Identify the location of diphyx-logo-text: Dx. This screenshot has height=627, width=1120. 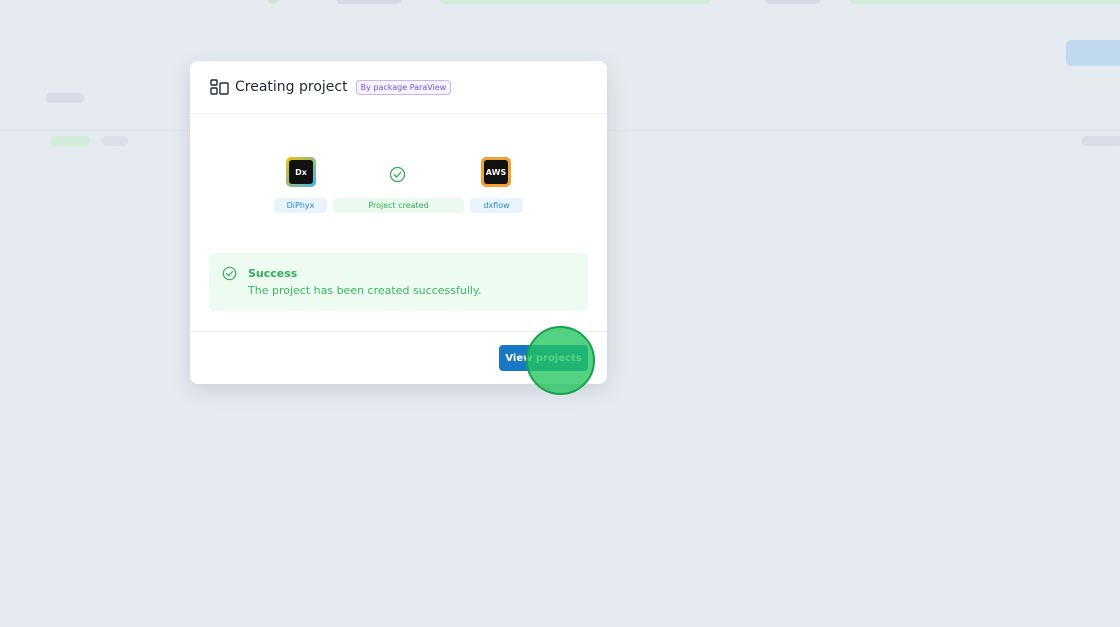
(301, 172).